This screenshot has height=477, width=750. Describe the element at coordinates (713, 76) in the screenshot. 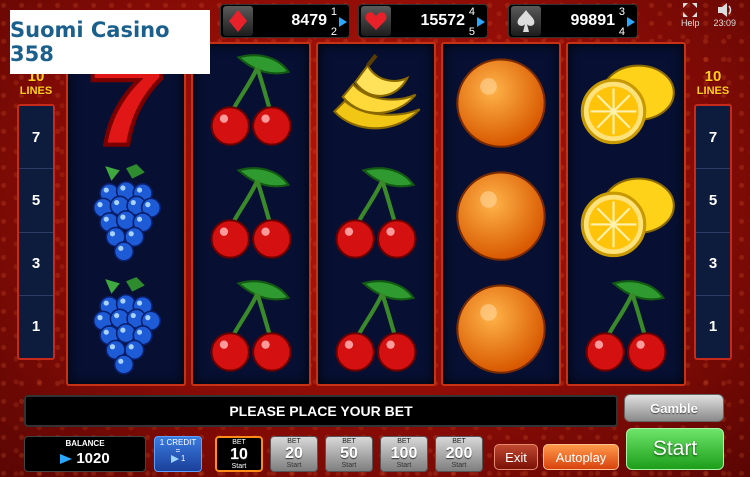

I see `lines-count: 10` at that location.